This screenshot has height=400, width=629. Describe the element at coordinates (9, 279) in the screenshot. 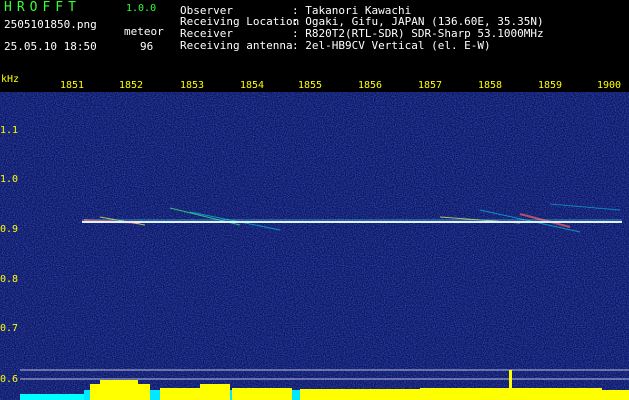

I see `y-tick-label: 0.8` at that location.